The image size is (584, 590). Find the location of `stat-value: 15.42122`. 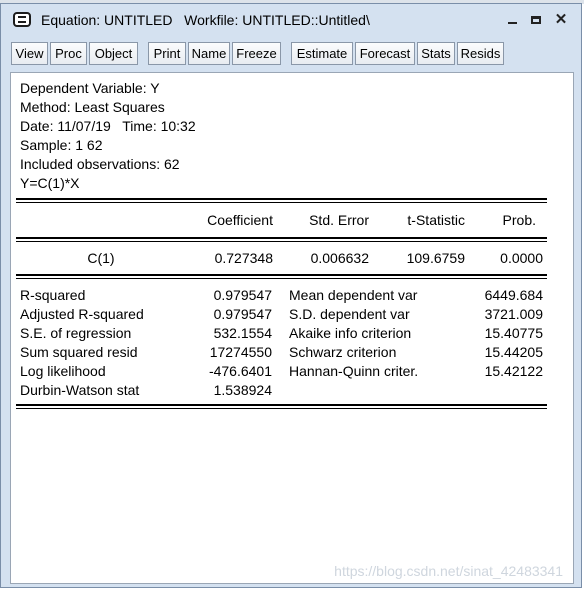

stat-value: 15.42122 is located at coordinates (513, 371).